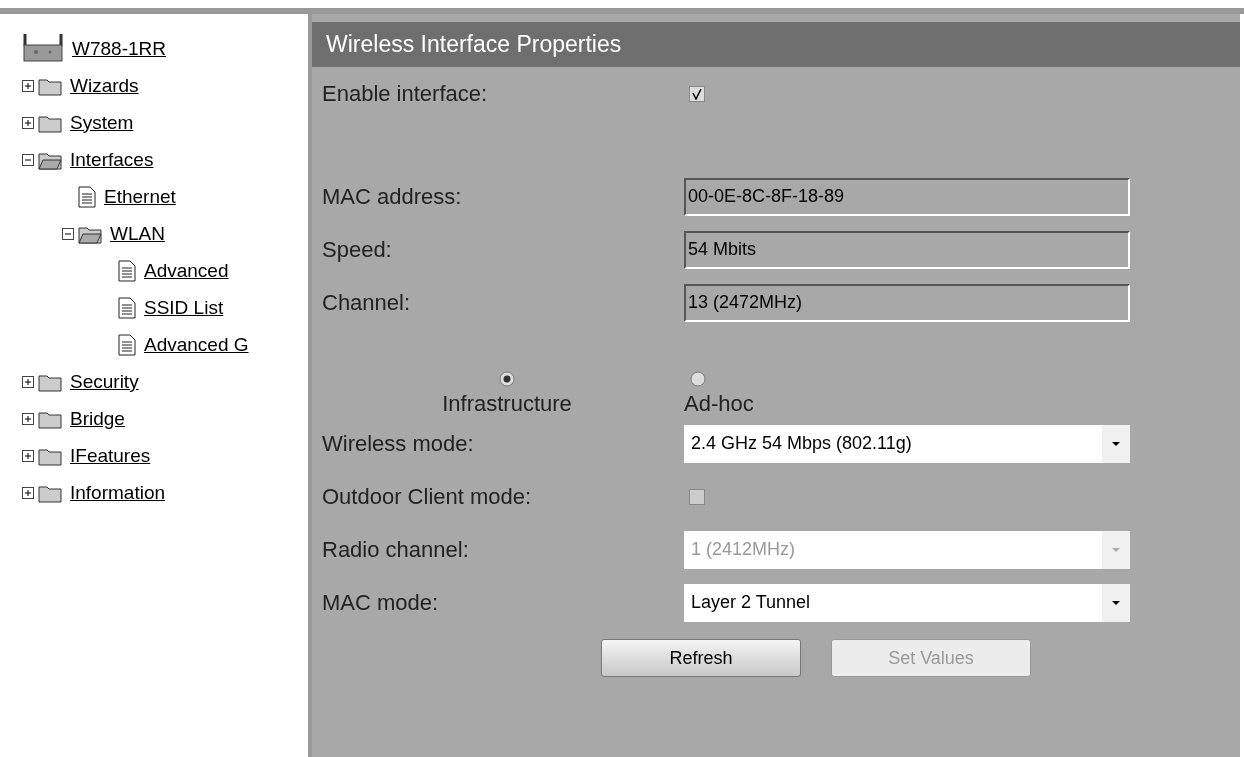  Describe the element at coordinates (719, 404) in the screenshot. I see `radio-label: Ad-hoc` at that location.